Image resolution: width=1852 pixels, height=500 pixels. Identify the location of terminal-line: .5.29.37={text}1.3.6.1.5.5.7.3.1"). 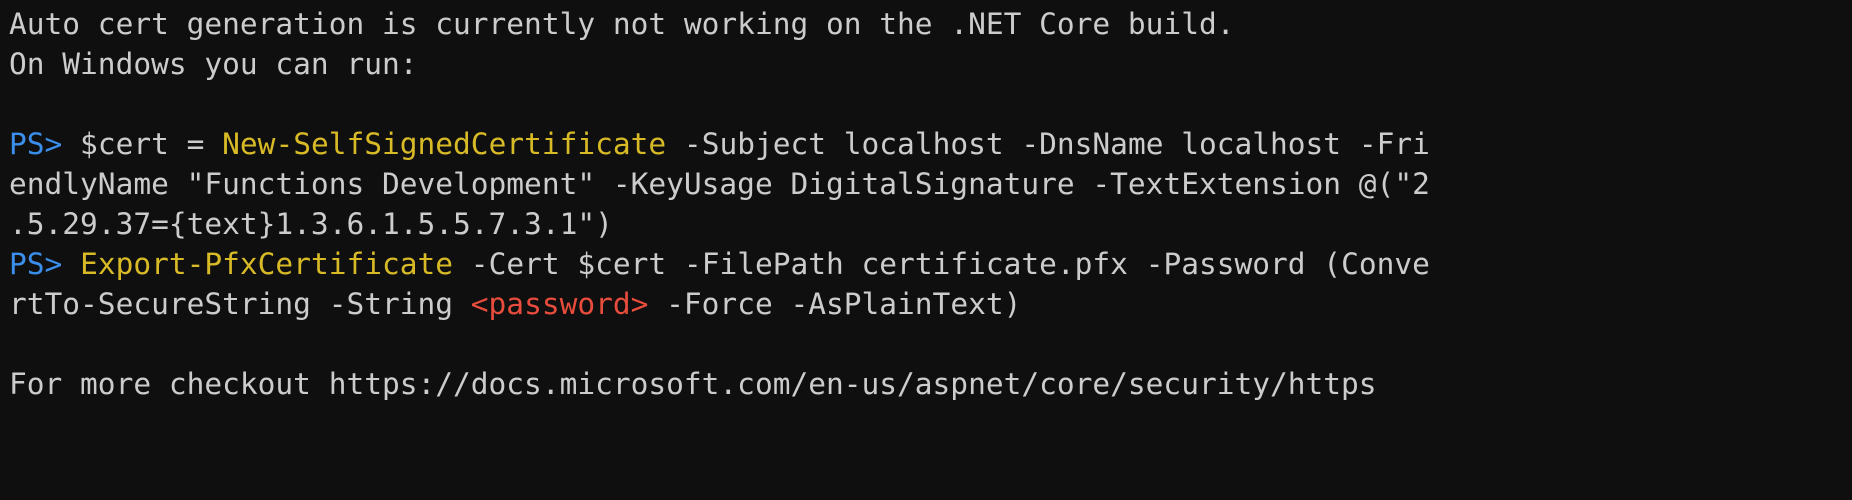
(930, 224).